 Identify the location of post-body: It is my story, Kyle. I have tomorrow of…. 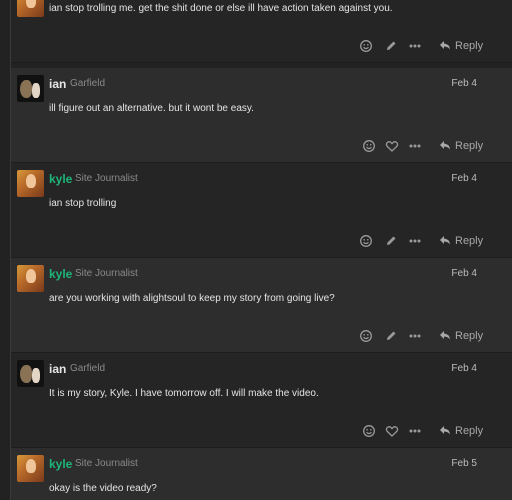
(184, 393).